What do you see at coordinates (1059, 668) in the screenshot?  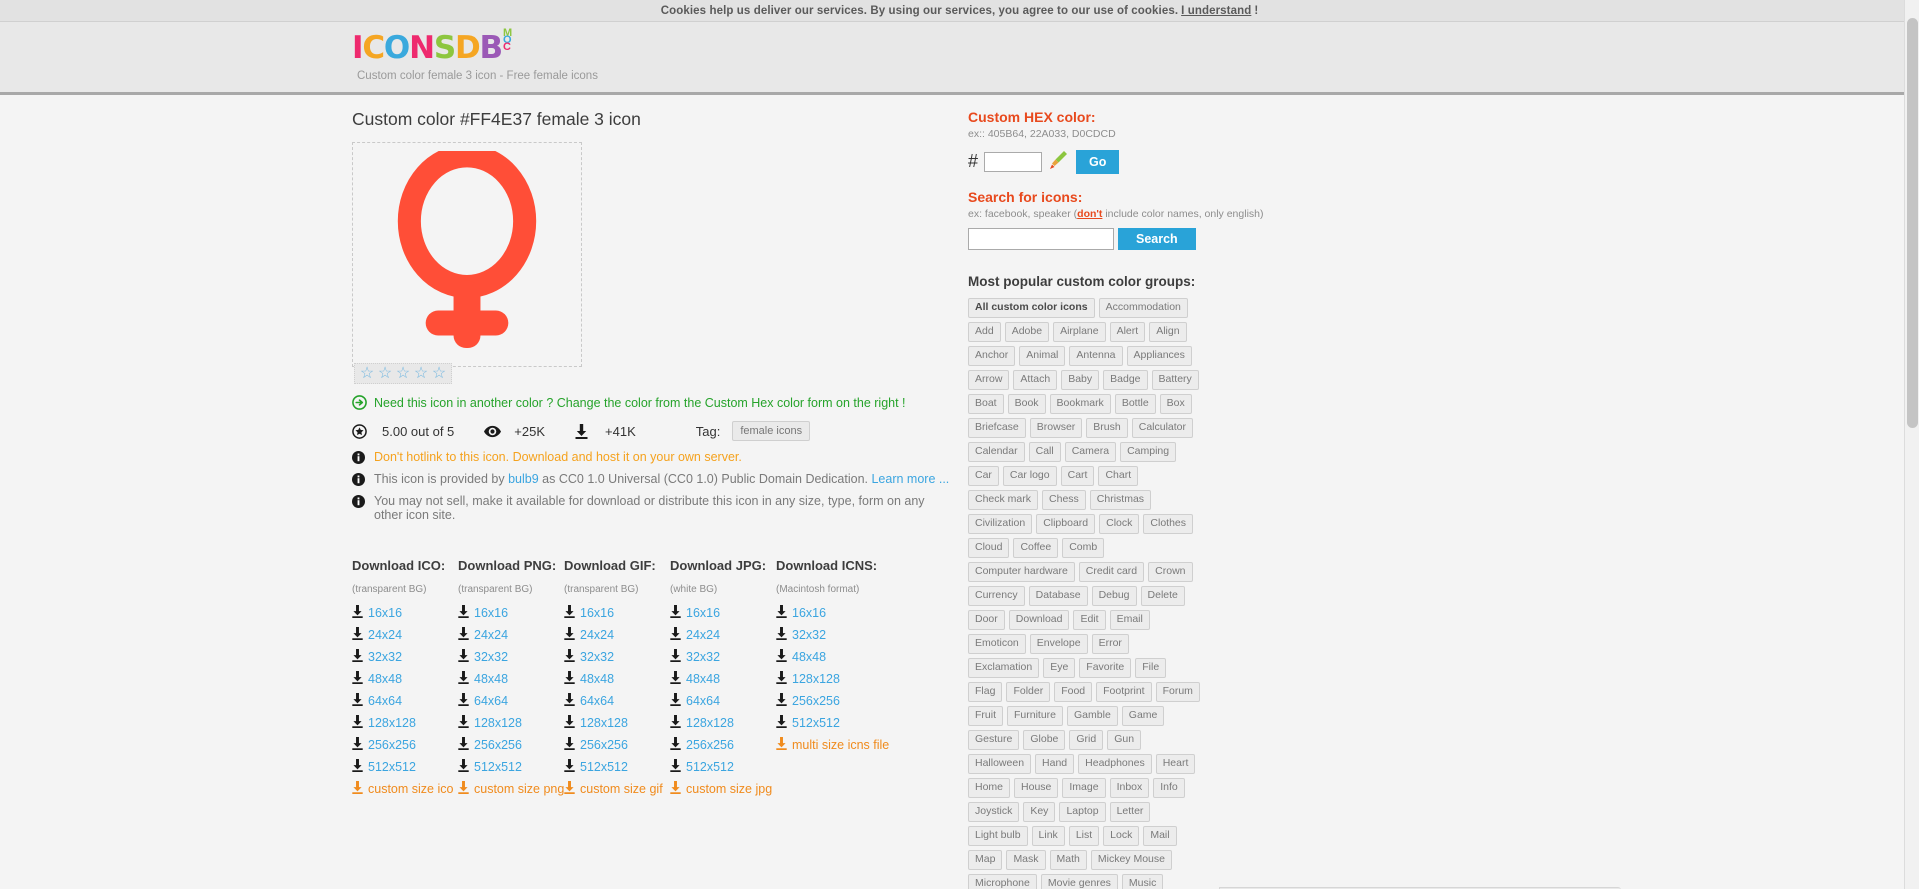 I see `color-group-eye: Eye` at bounding box center [1059, 668].